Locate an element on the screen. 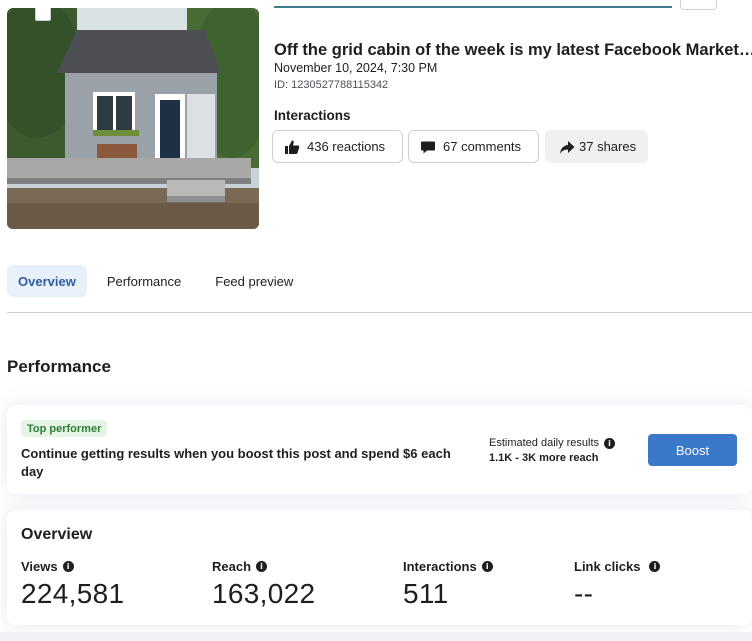 This screenshot has width=752, height=641. select-checkbox is located at coordinates (43, 14).